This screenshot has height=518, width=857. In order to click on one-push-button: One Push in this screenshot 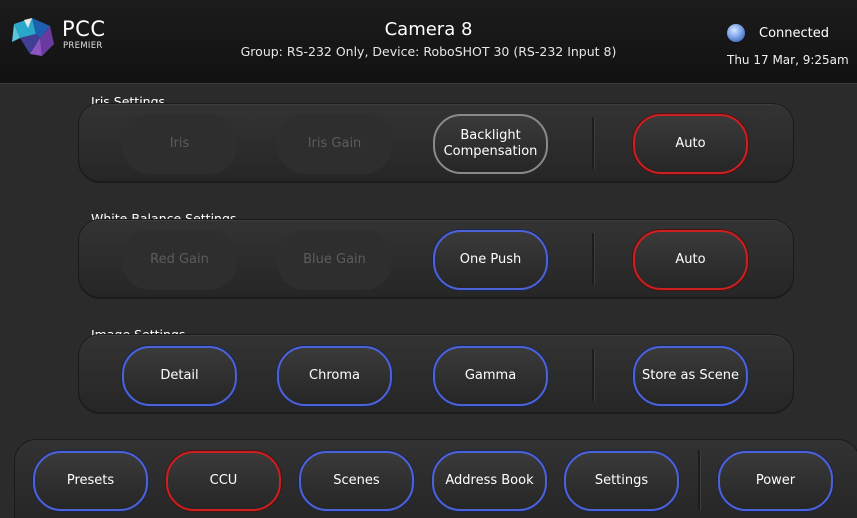, I will do `click(490, 260)`.